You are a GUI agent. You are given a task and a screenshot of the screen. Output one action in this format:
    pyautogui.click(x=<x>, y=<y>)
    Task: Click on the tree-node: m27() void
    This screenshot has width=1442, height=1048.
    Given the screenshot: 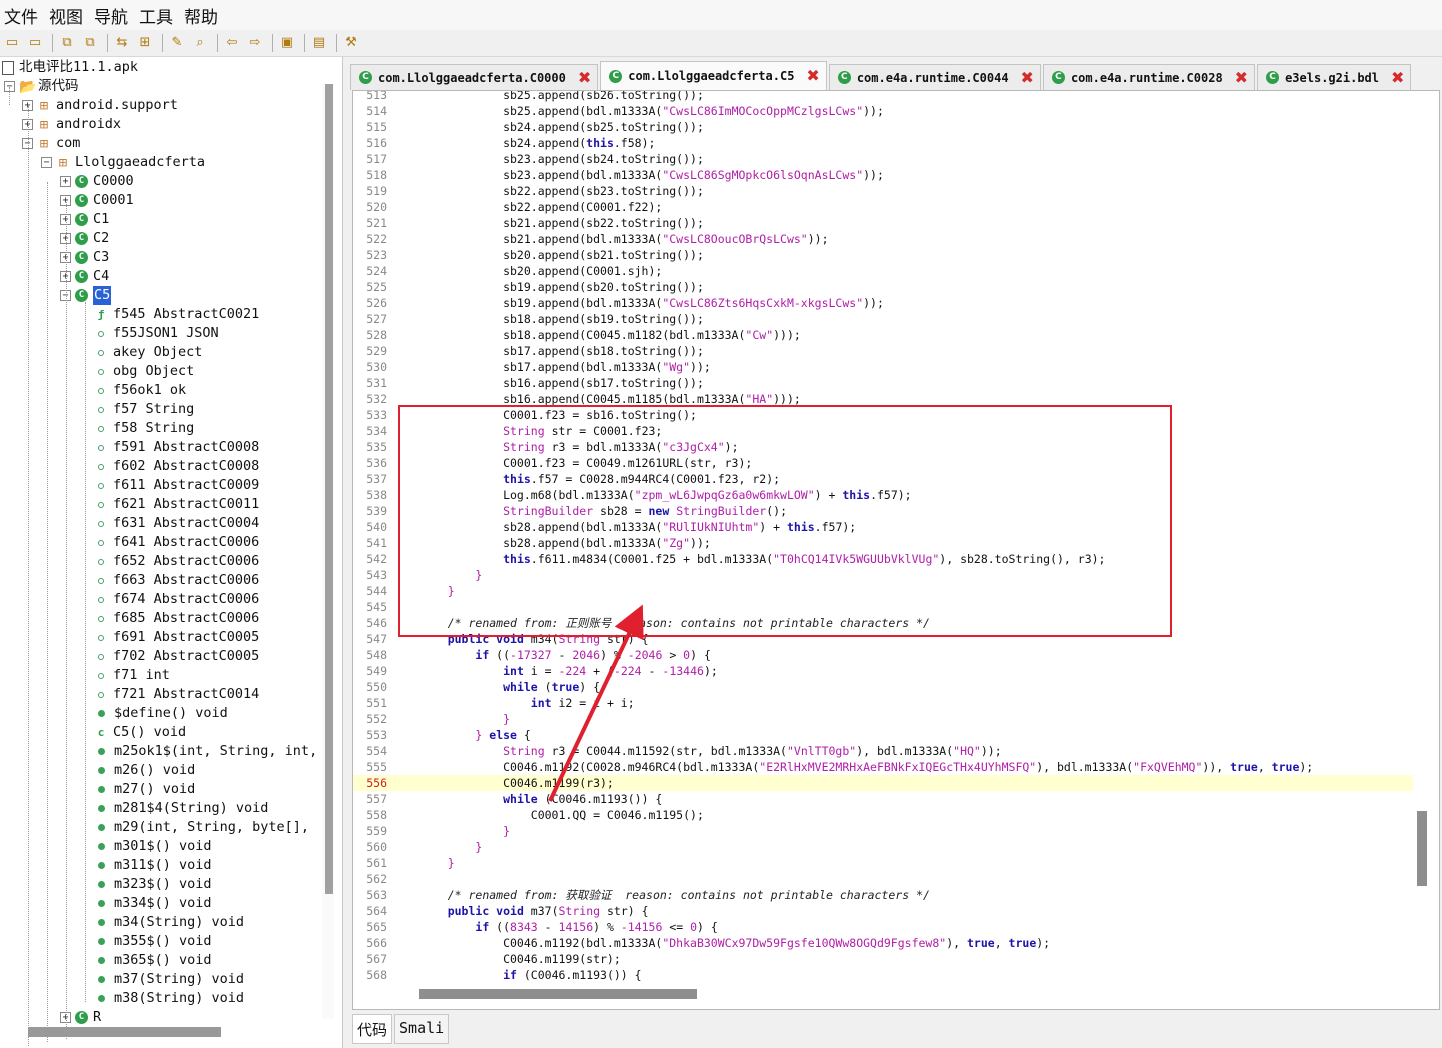 What is the action you would take?
    pyautogui.click(x=144, y=789)
    